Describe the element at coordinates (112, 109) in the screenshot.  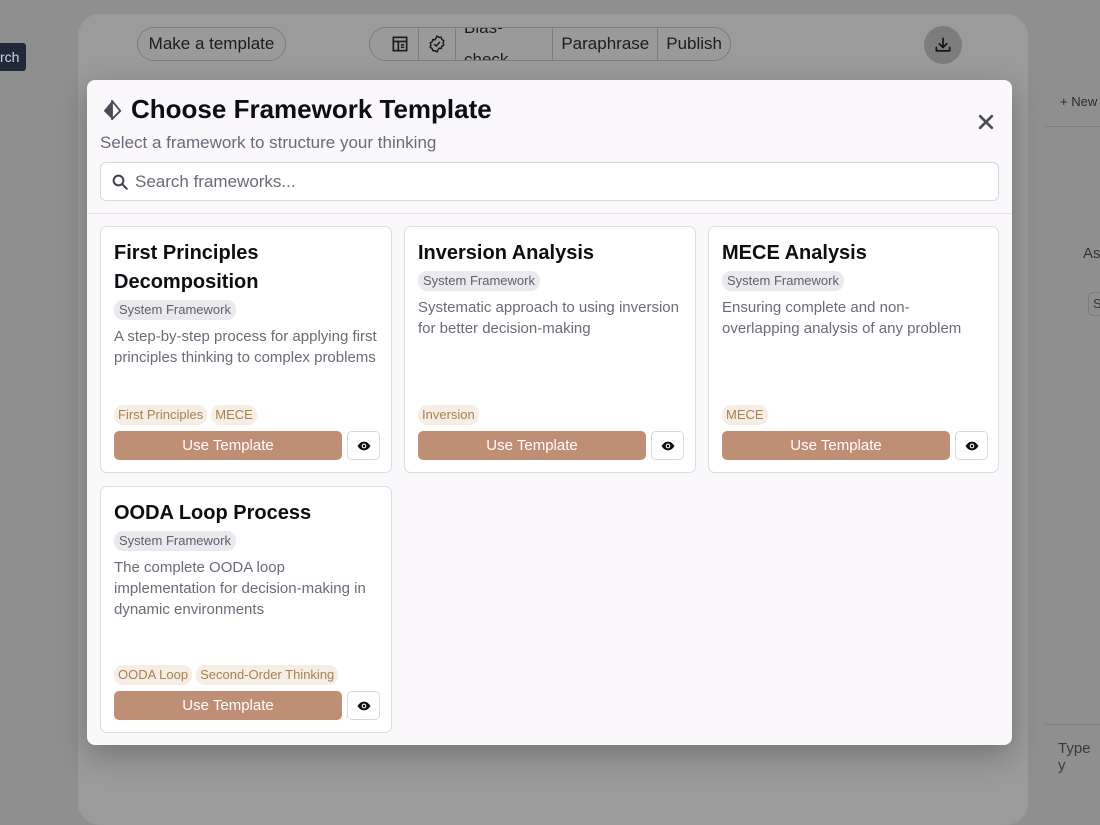
I see `framework-icon` at that location.